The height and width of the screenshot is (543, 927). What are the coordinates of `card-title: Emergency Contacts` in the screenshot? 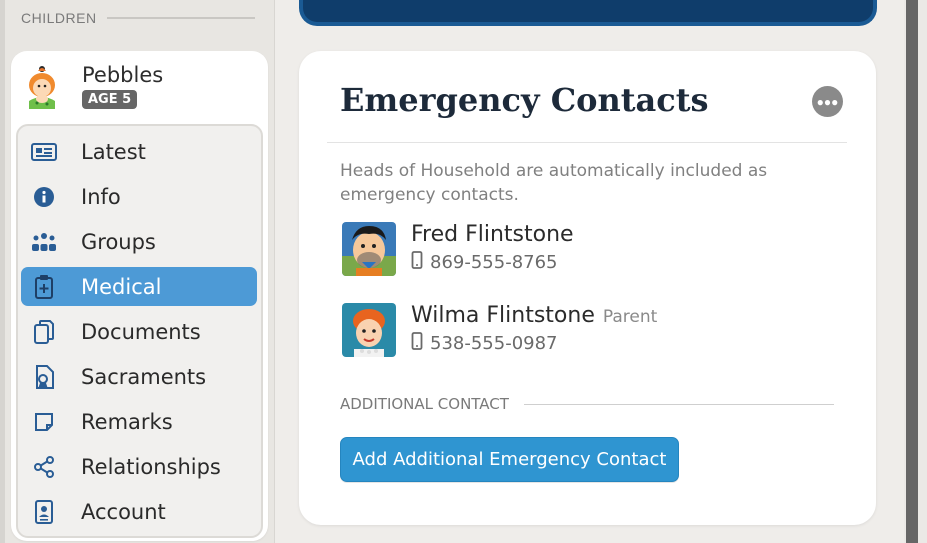 It's located at (524, 100).